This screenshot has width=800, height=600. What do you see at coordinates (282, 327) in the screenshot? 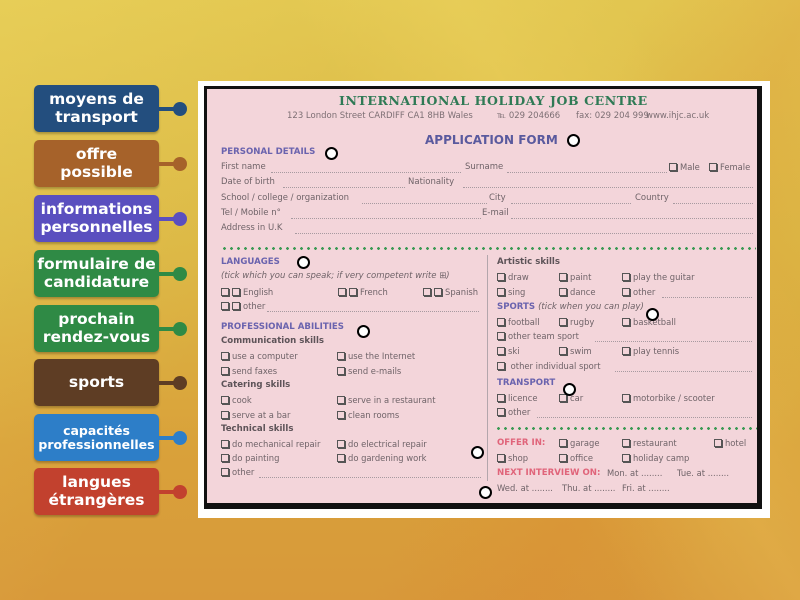
I see `professional-abilities-heading: PROFESSIONAL ABILITIES` at bounding box center [282, 327].